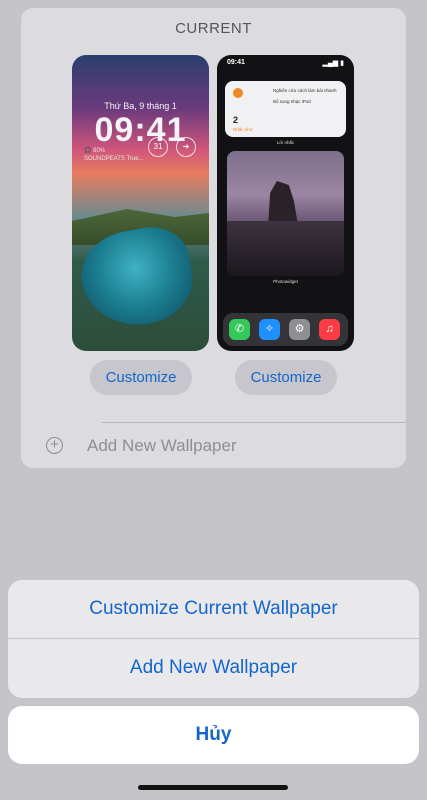  What do you see at coordinates (141, 377) in the screenshot?
I see `customize-lock-button: Customize` at bounding box center [141, 377].